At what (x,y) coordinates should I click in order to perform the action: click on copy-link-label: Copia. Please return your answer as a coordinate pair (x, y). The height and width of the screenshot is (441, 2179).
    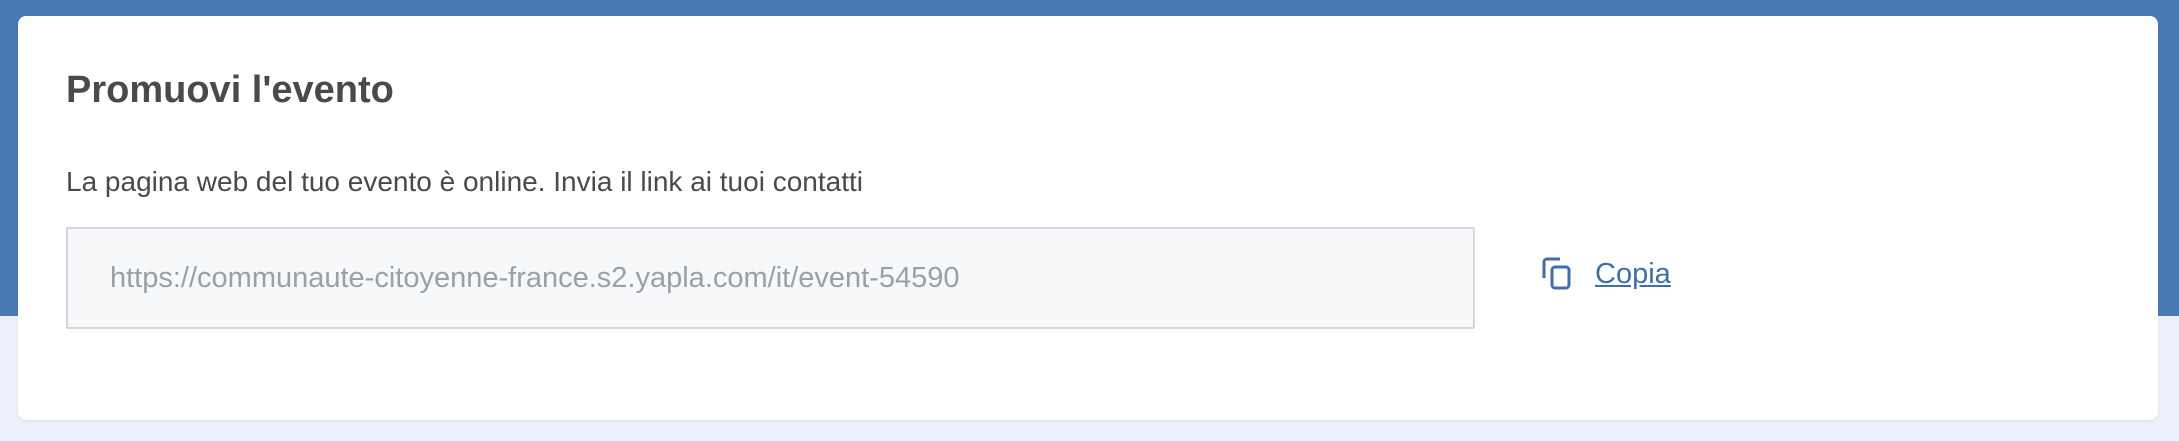
    Looking at the image, I should click on (1633, 274).